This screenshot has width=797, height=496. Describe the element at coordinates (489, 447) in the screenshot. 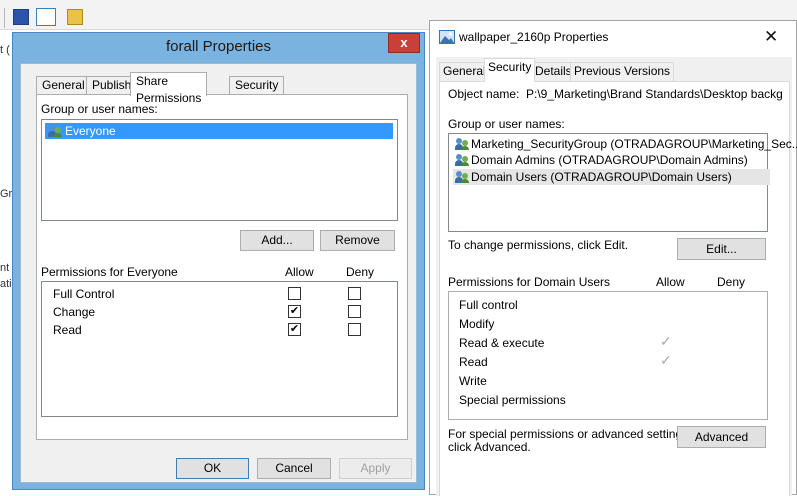

I see `advanced-hint-line2: click Advanced.` at that location.